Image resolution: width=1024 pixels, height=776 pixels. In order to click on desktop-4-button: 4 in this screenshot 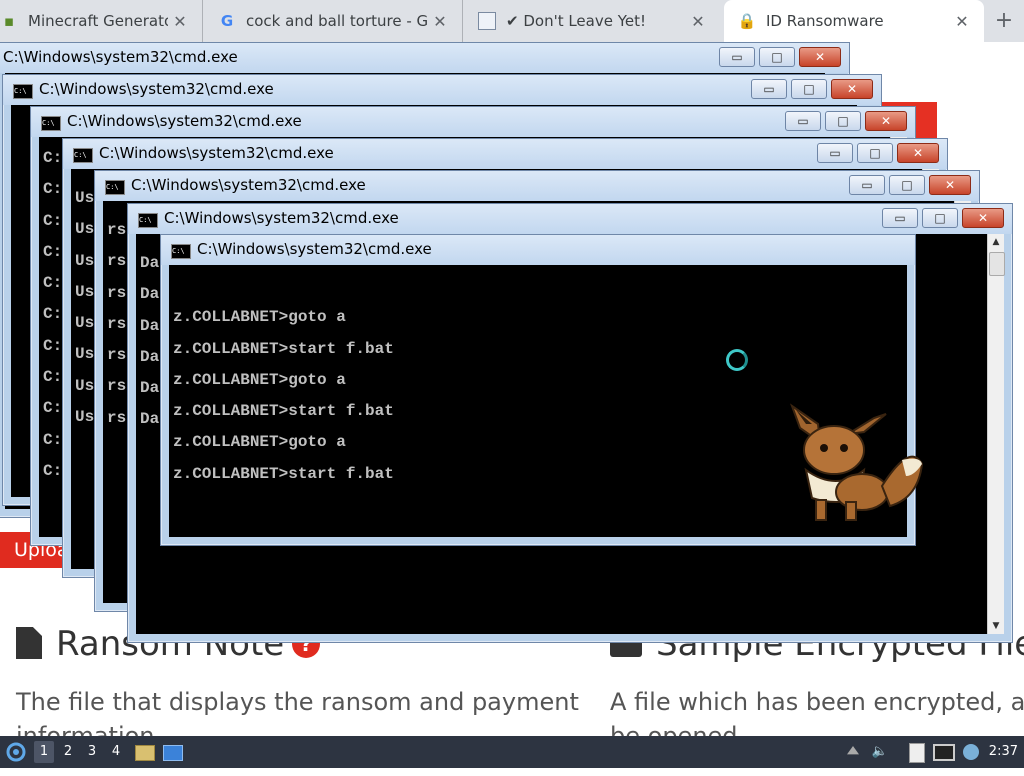, I will do `click(116, 752)`.